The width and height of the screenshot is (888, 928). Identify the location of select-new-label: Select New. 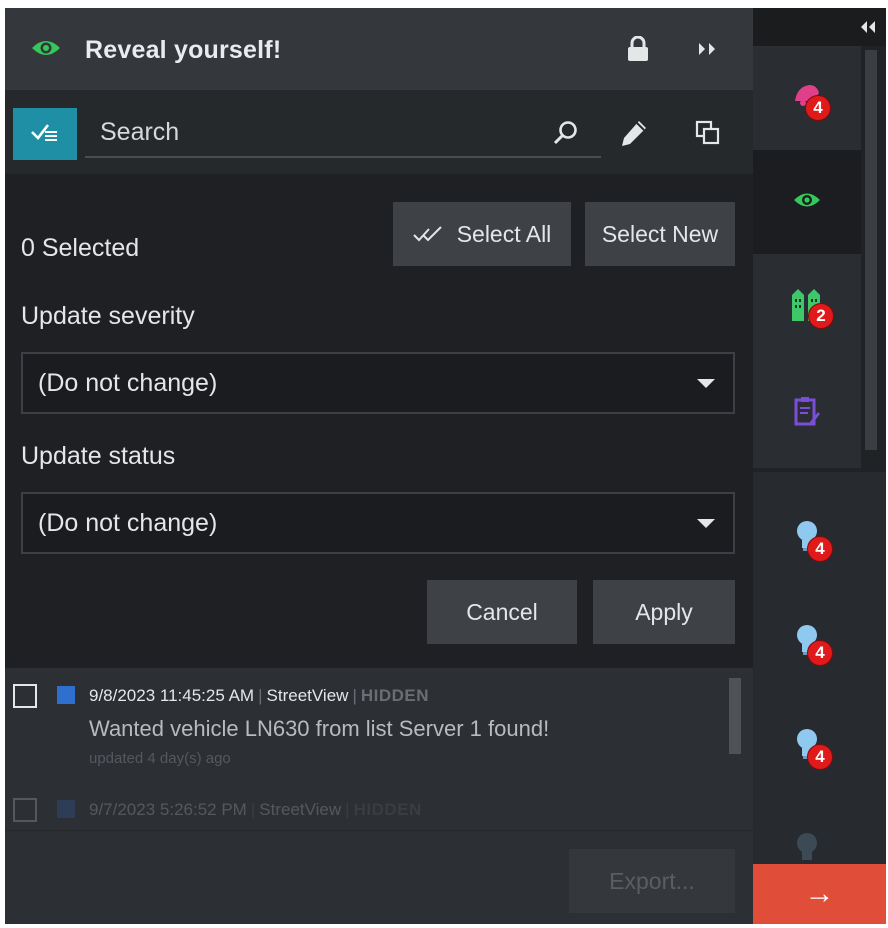
(660, 233).